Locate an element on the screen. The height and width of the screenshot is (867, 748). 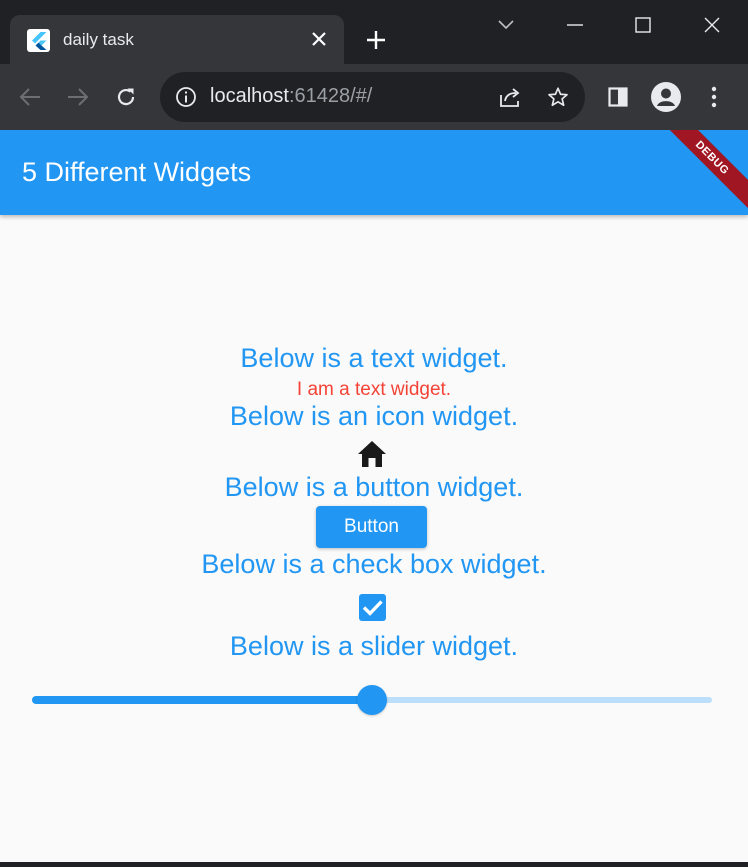
address-bar: localhost:61428/#/ is located at coordinates (372, 97).